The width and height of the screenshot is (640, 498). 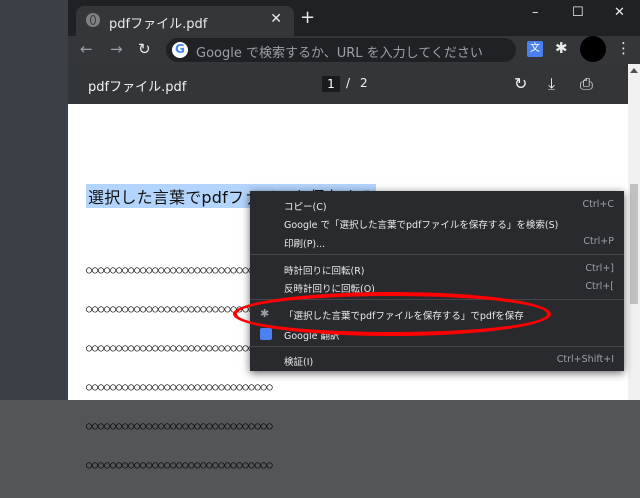 What do you see at coordinates (561, 48) in the screenshot?
I see `extensions-puzzle-icon: ✱` at bounding box center [561, 48].